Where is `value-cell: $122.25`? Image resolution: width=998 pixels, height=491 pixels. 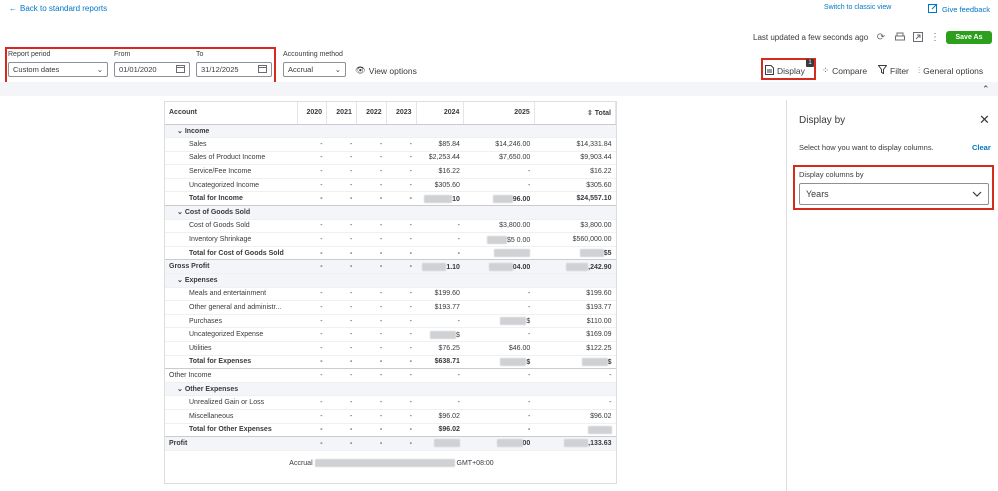 value-cell: $122.25 is located at coordinates (575, 348).